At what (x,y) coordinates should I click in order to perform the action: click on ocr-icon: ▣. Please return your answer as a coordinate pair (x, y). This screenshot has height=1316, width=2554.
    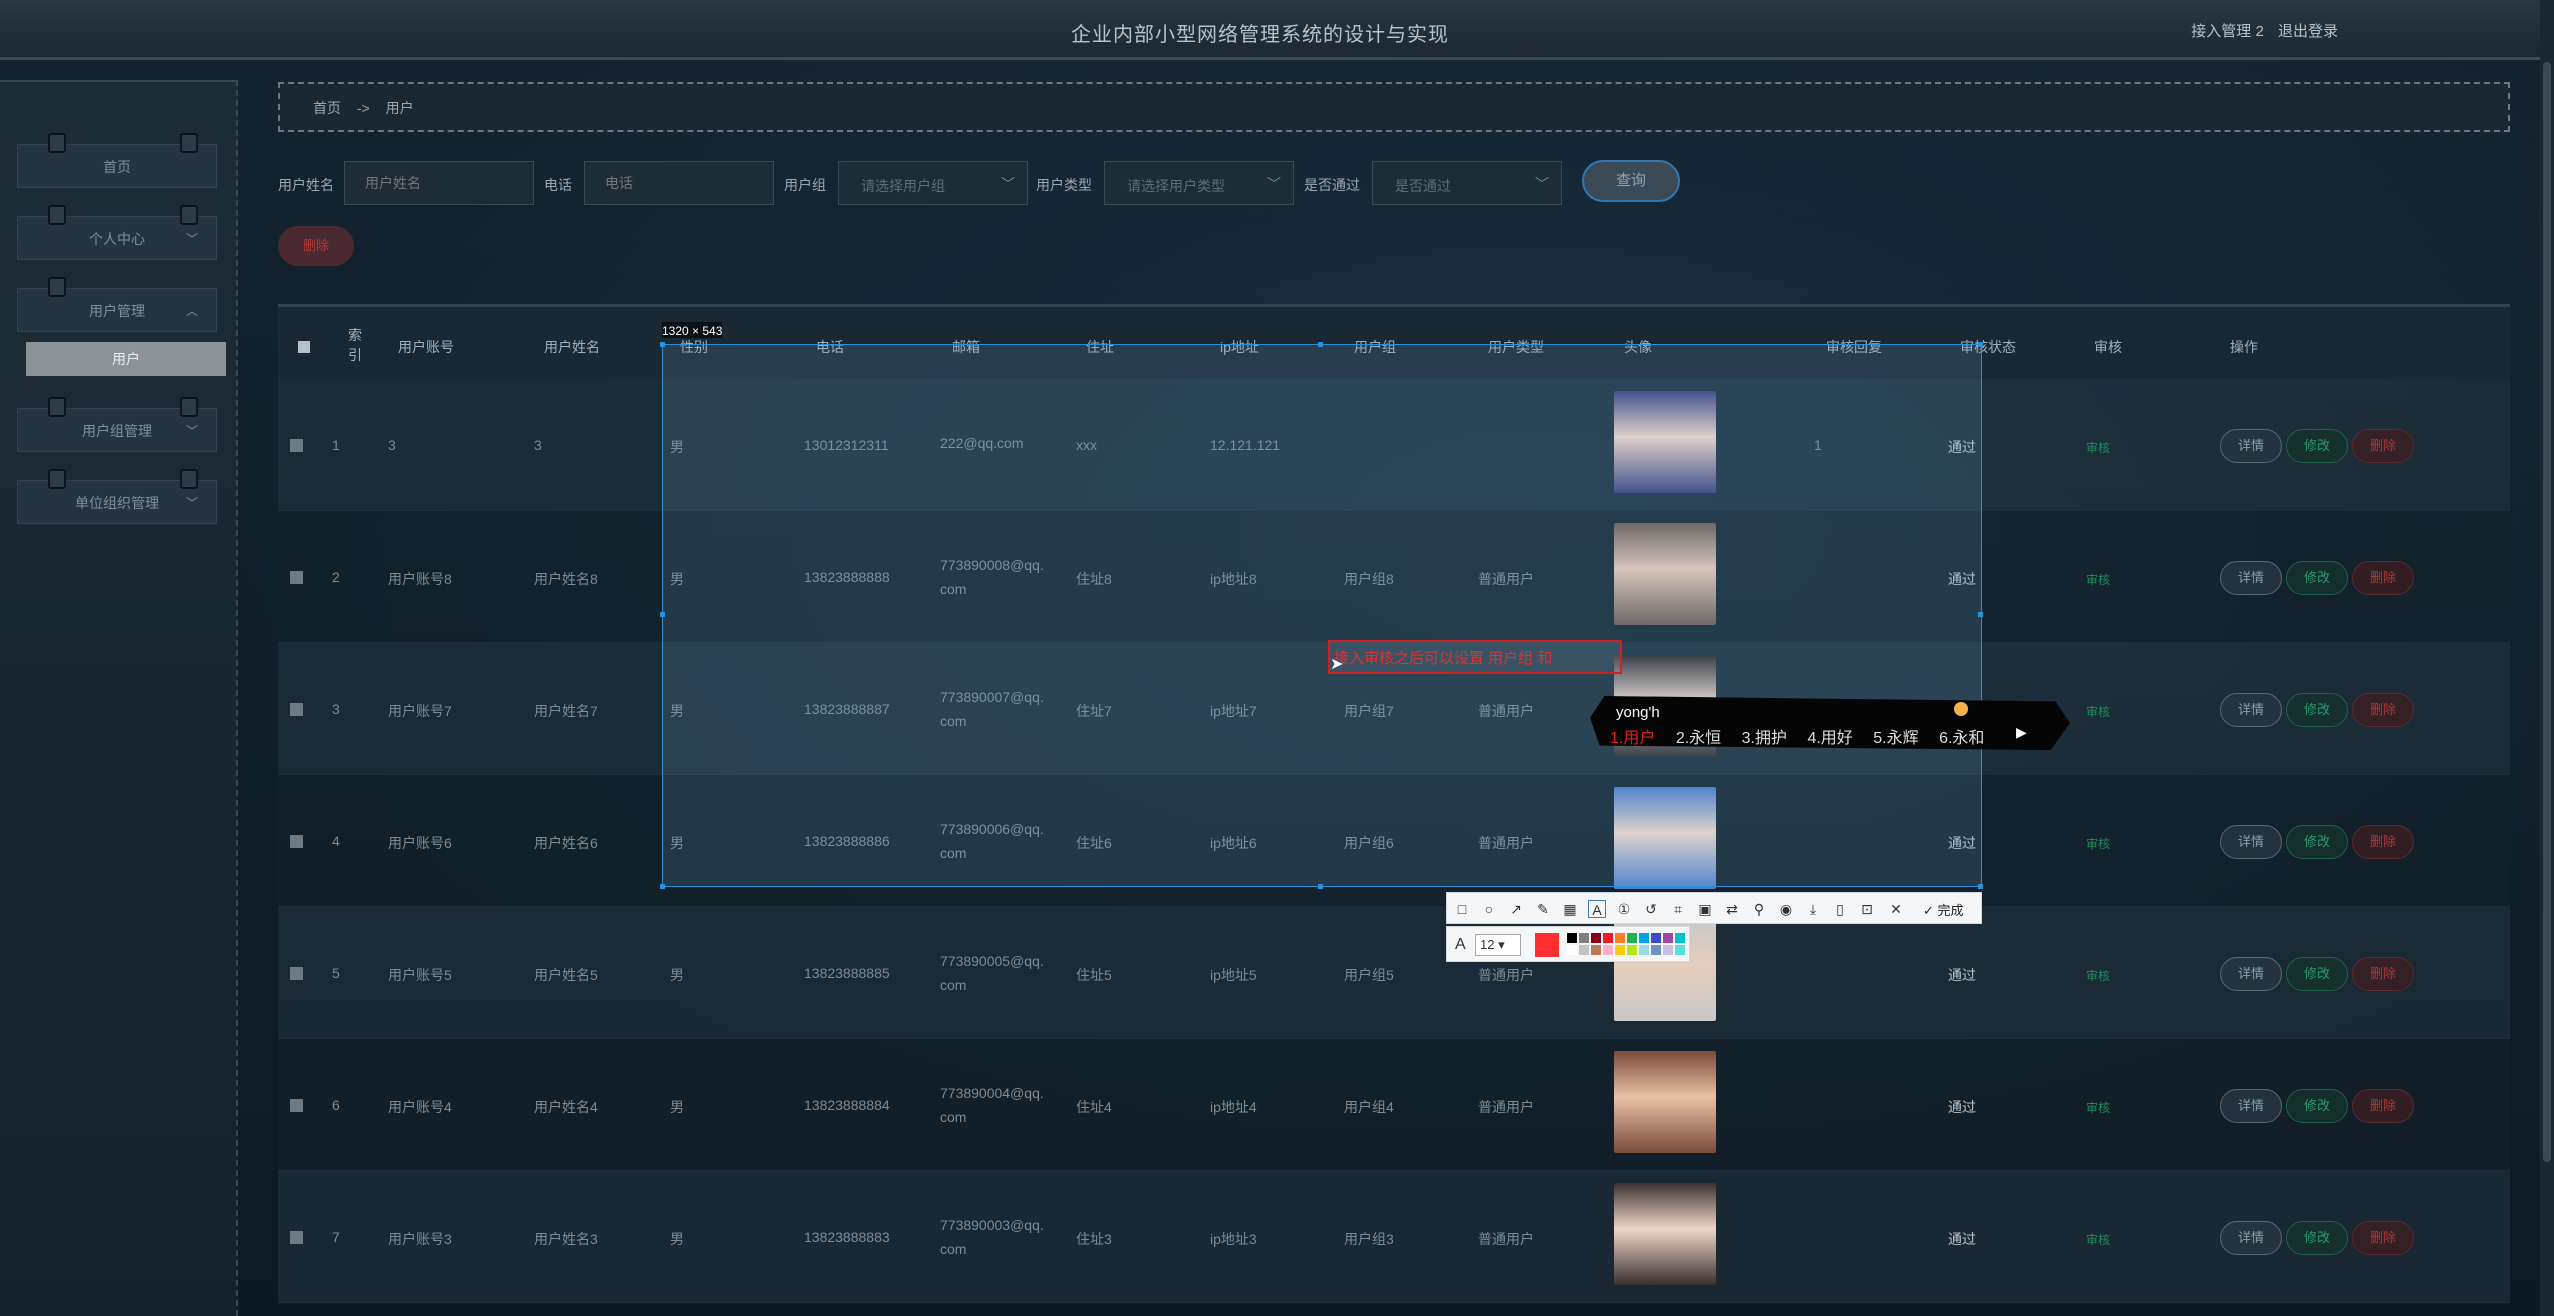
    Looking at the image, I should click on (1705, 909).